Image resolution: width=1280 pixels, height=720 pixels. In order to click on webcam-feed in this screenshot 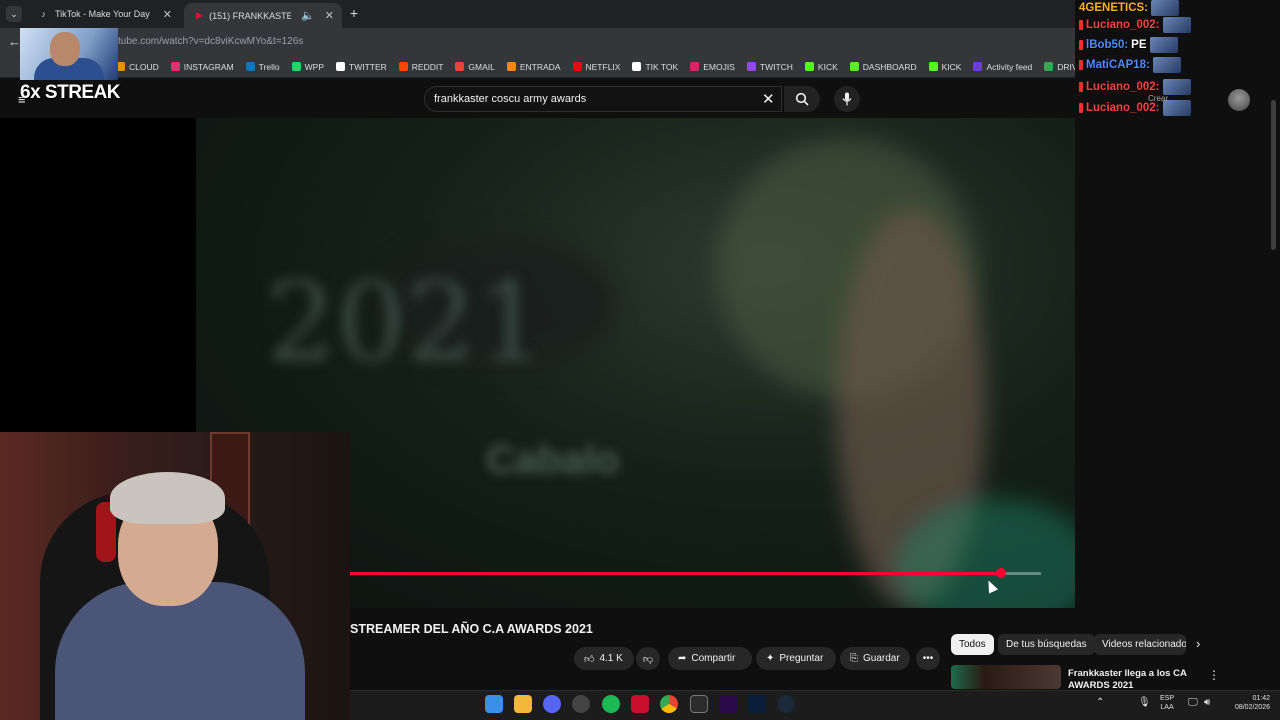, I will do `click(175, 576)`.